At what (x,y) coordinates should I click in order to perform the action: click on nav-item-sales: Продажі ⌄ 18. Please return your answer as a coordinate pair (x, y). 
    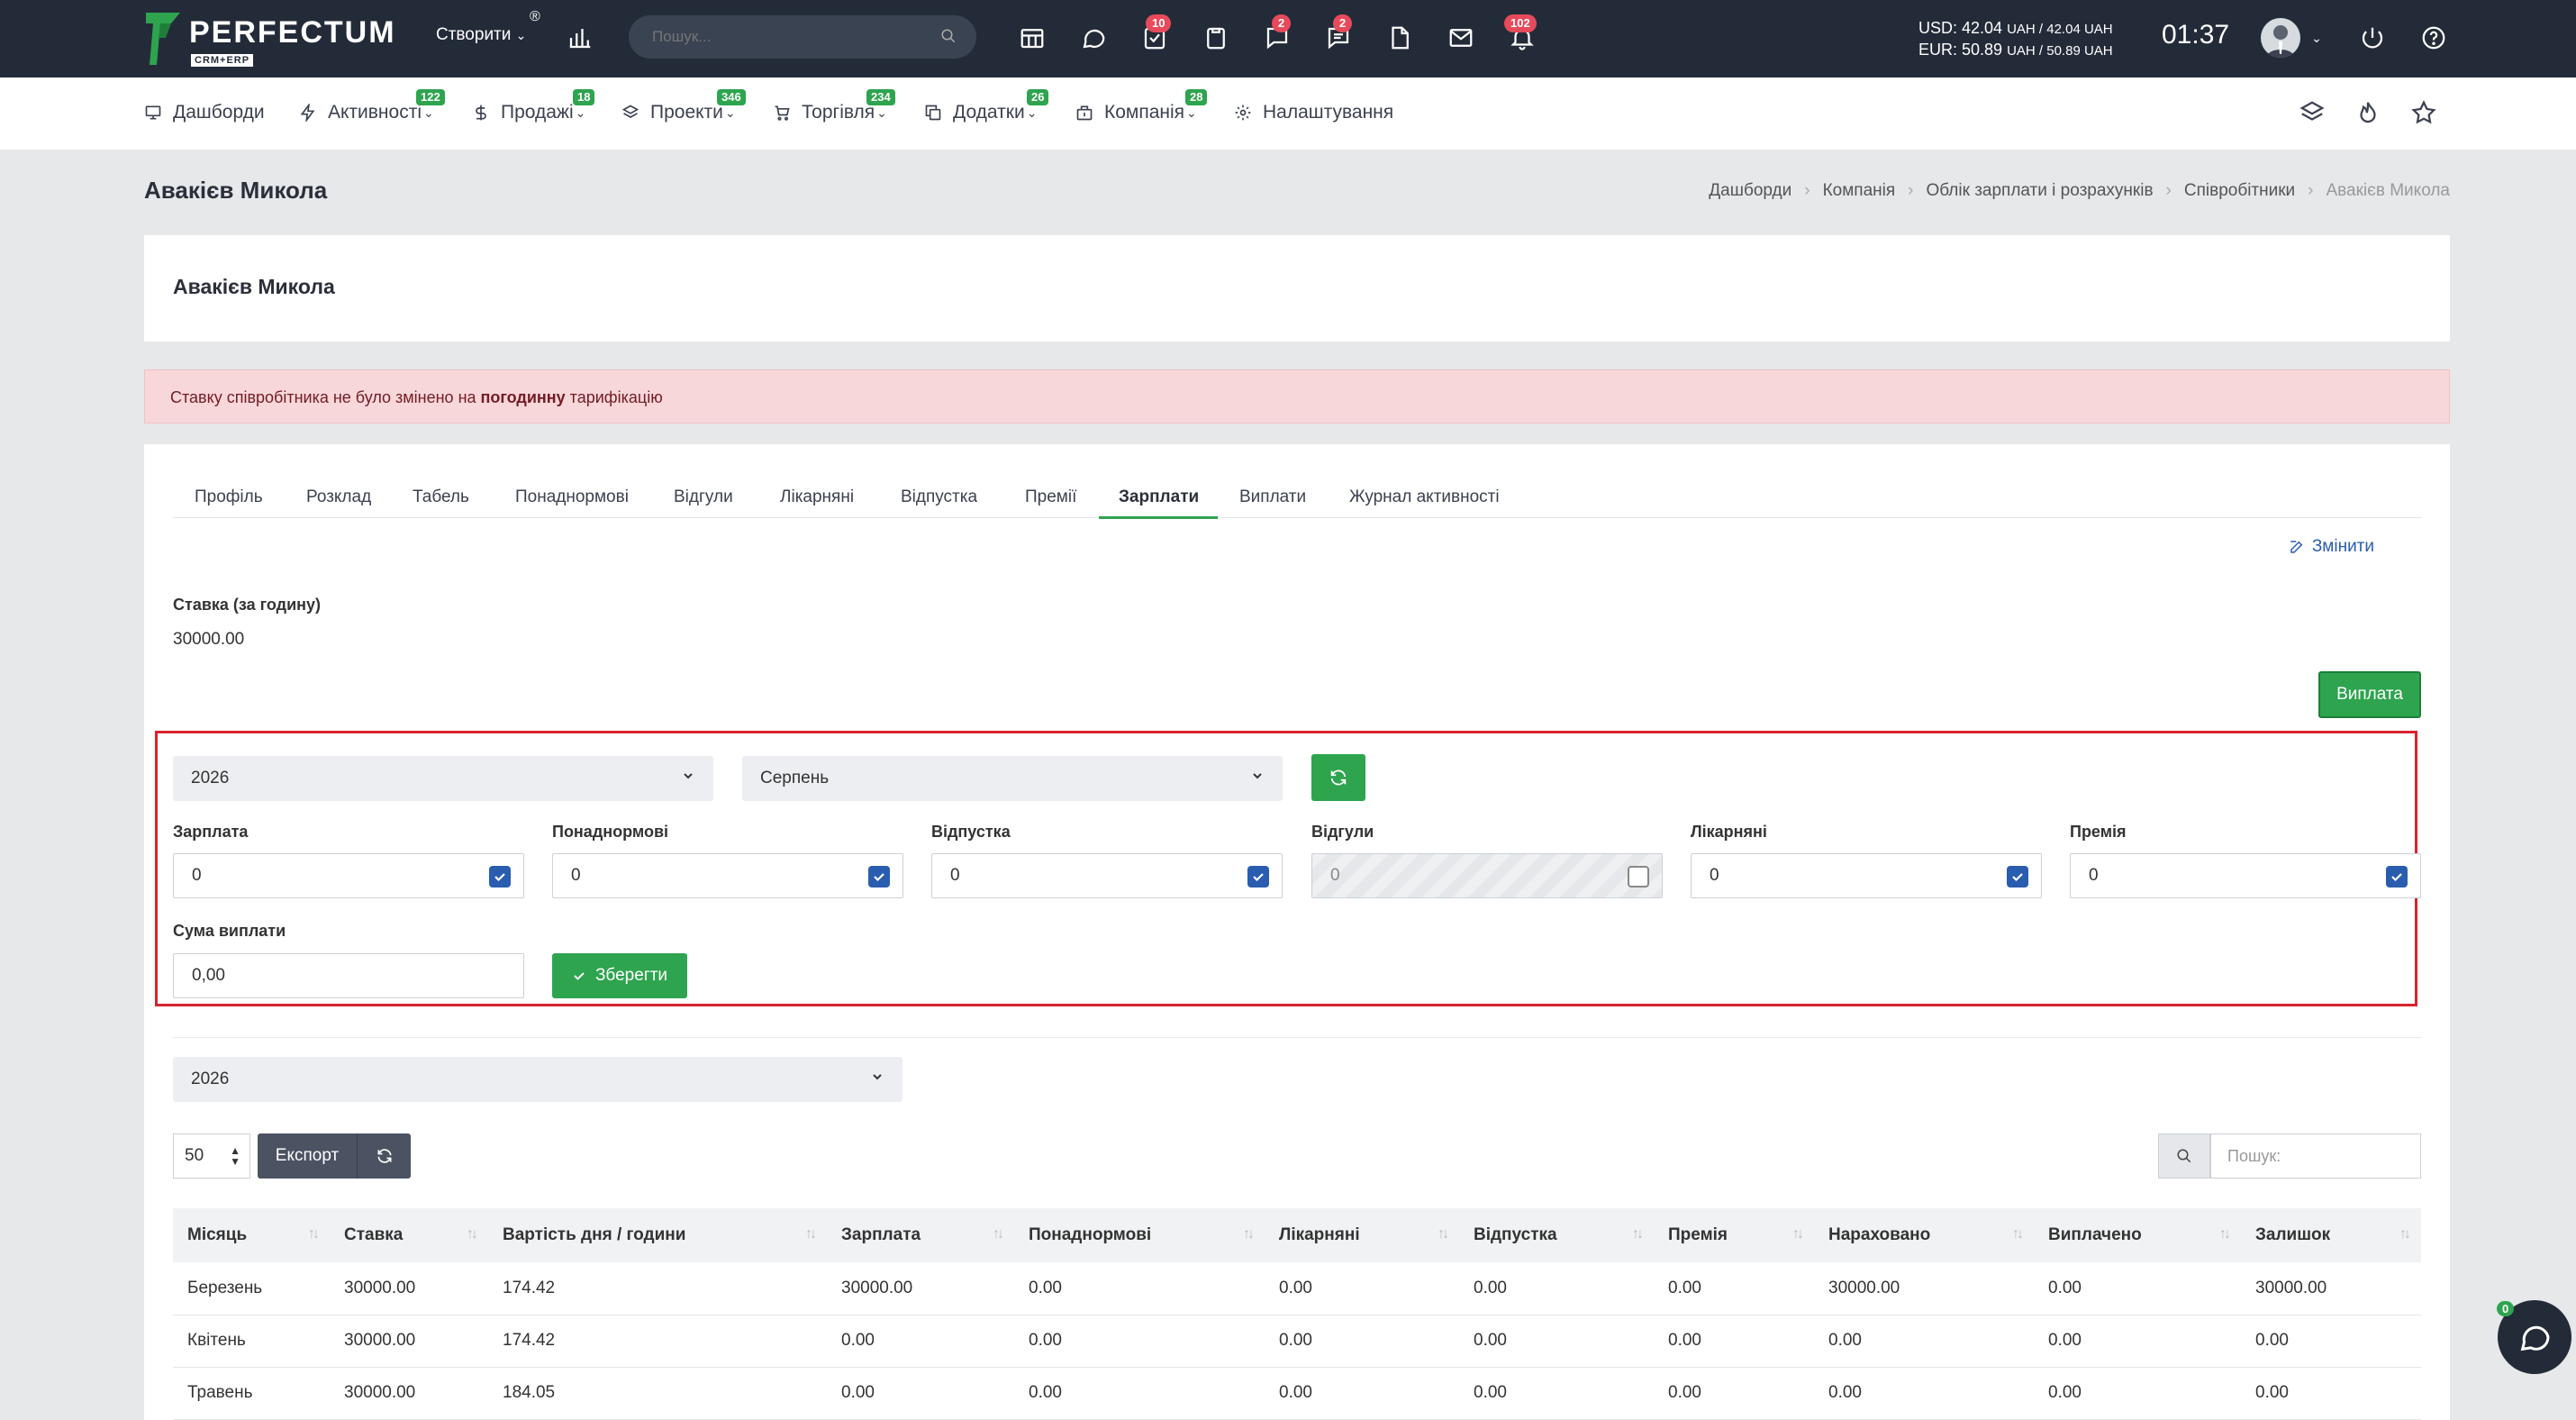
    Looking at the image, I should click on (533, 106).